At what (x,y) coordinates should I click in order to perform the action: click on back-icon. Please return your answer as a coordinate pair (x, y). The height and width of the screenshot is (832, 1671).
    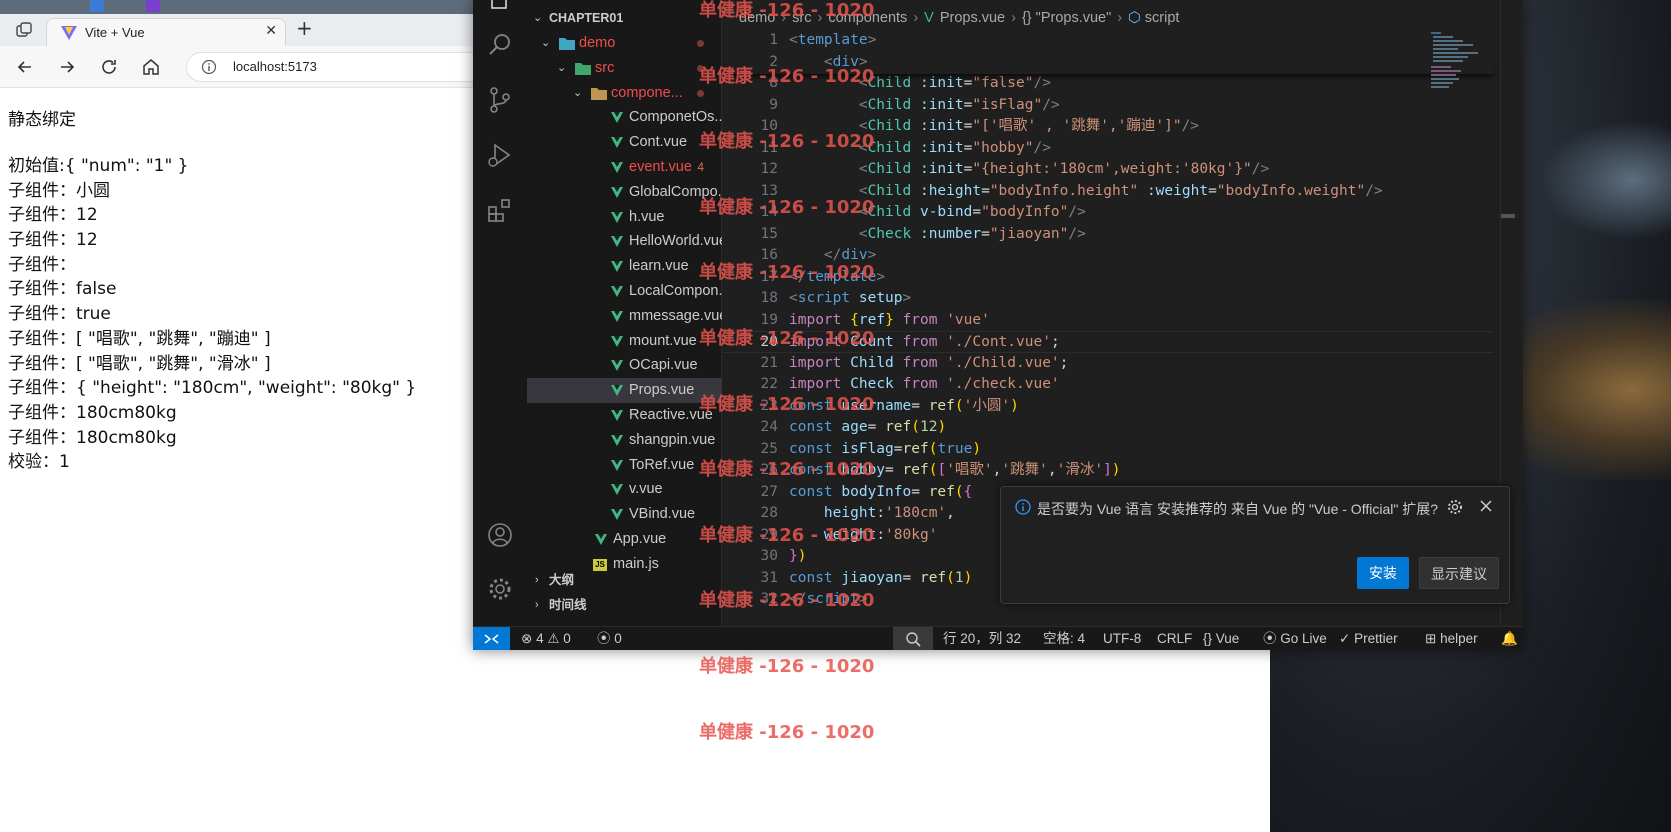
    Looking at the image, I should click on (25, 67).